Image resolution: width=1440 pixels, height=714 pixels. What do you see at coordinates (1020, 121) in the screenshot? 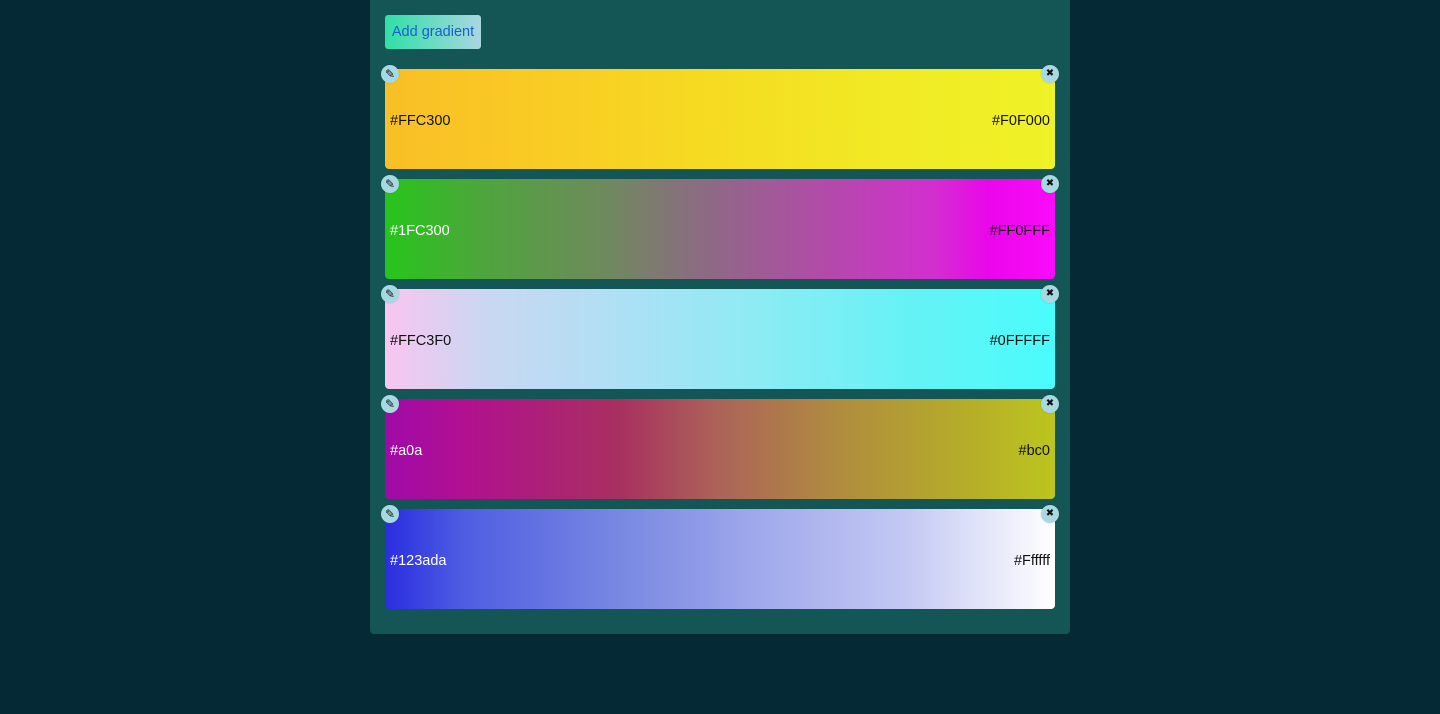
I see `end-color-label: #F0F000` at bounding box center [1020, 121].